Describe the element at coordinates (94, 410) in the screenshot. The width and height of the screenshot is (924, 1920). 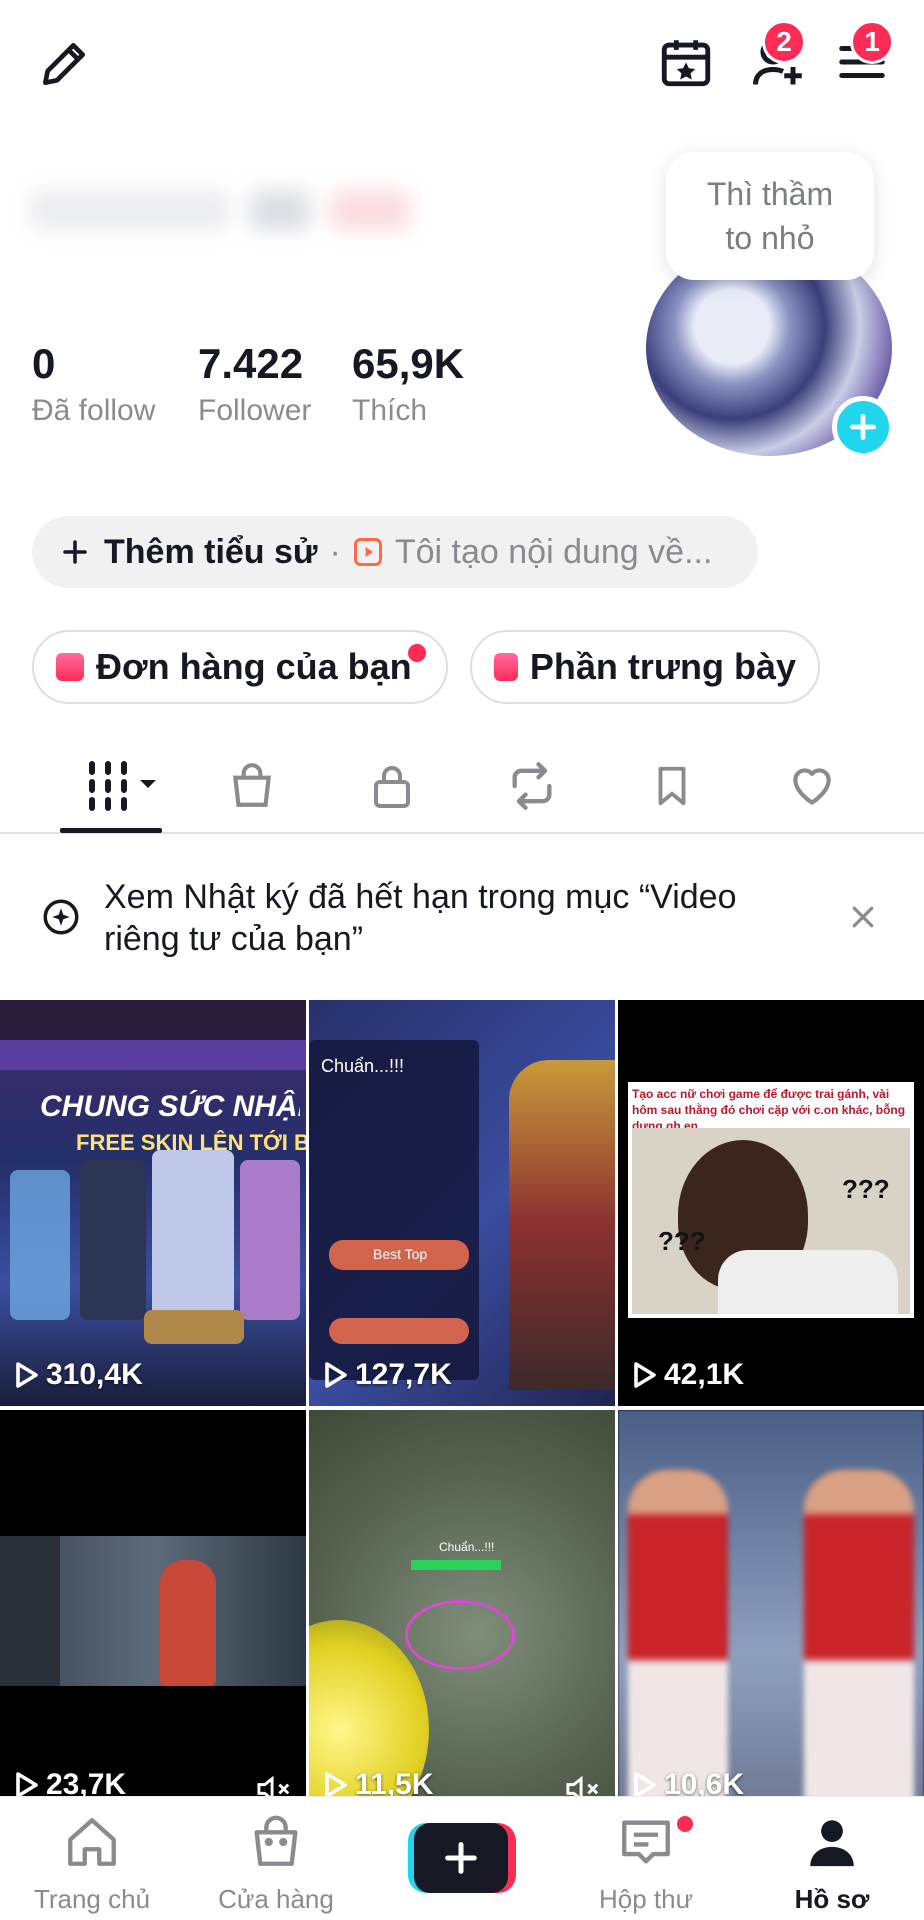
I see `stat-following-label: Đã follow` at that location.